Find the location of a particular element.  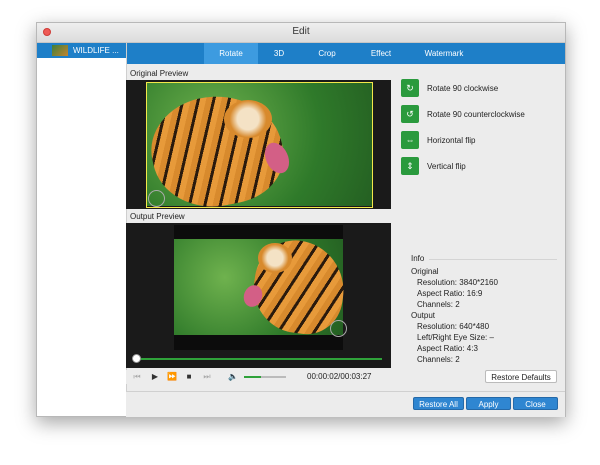

rotate-cw-icon: ↻ is located at coordinates (410, 88).